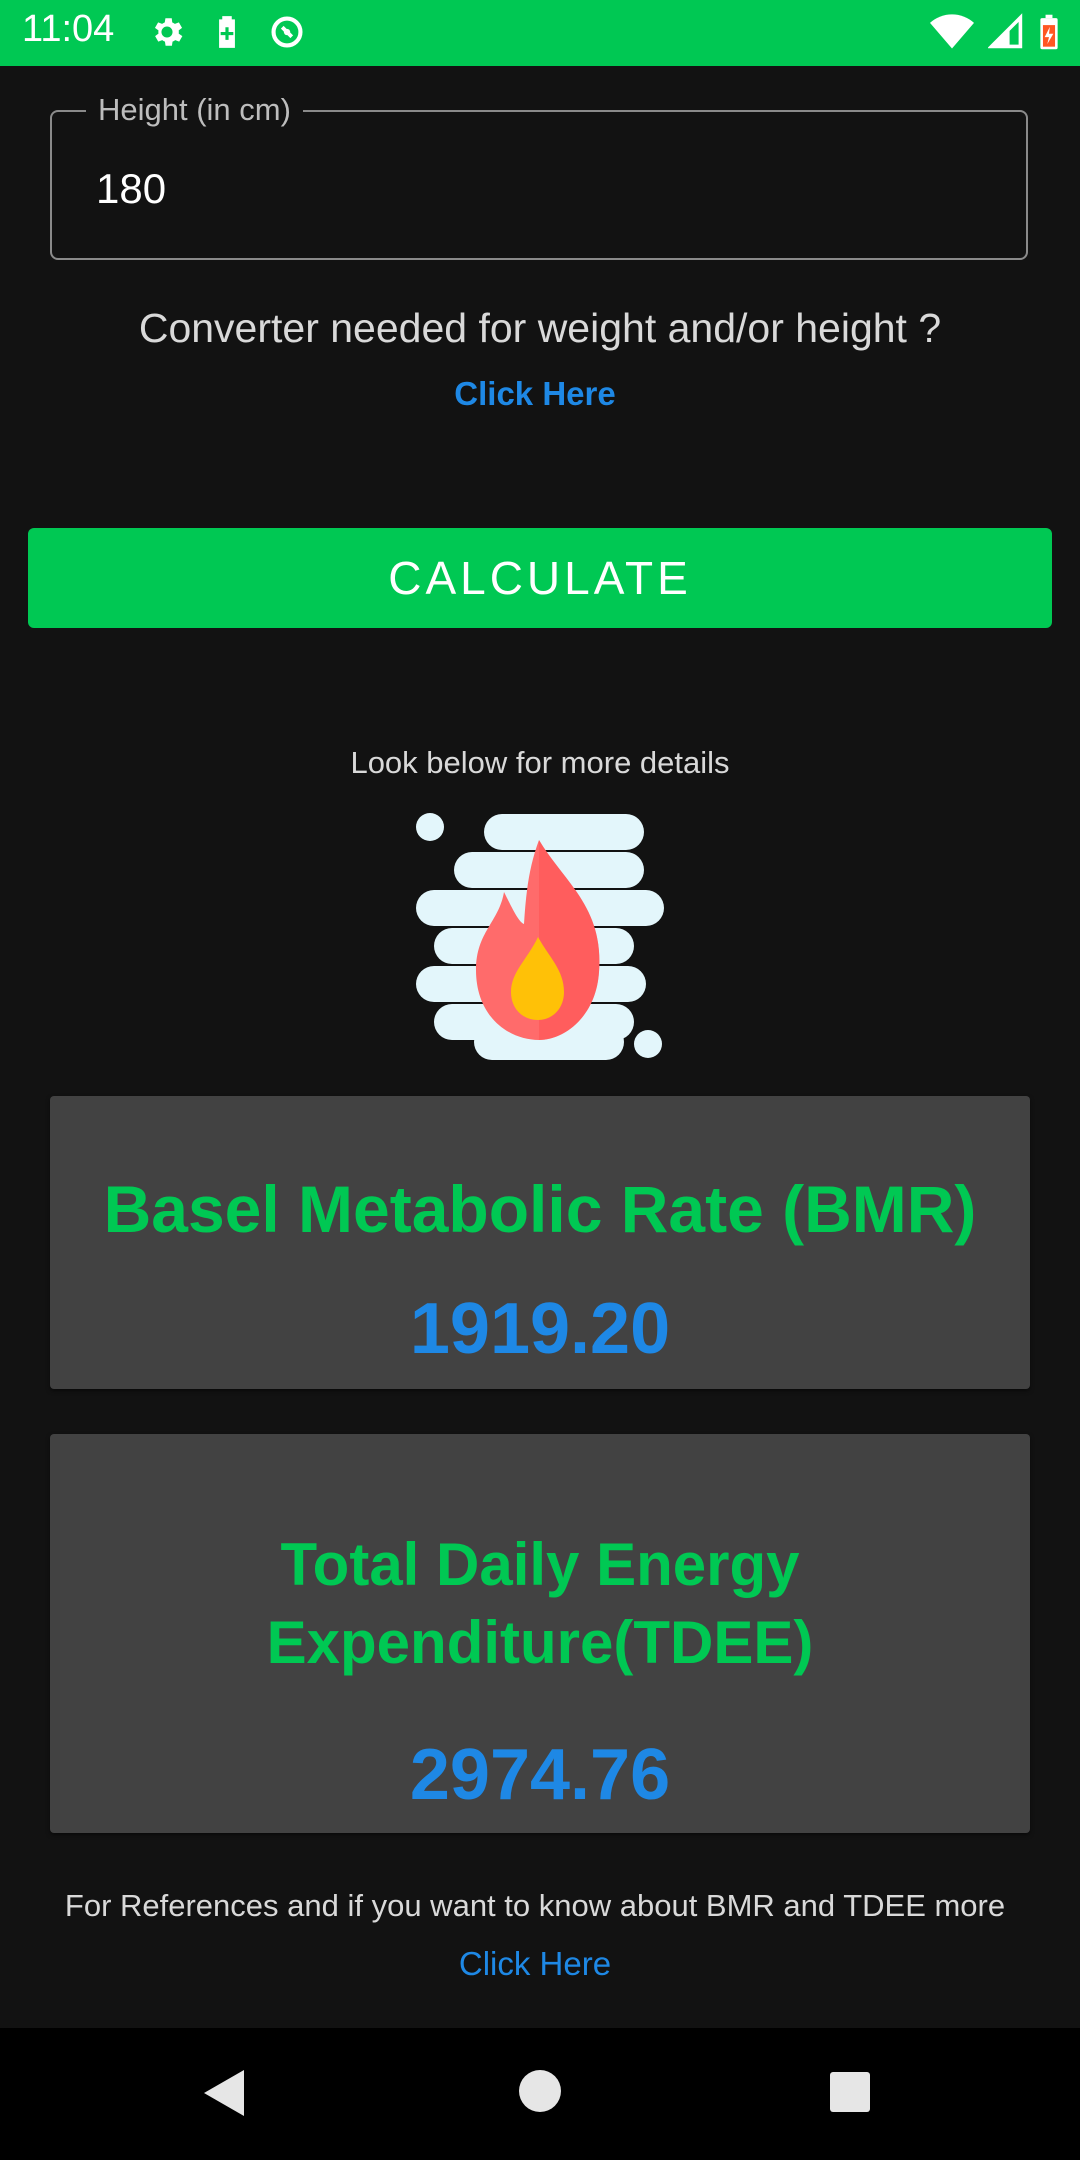  I want to click on details-hint: Look below for more details, so click(540, 762).